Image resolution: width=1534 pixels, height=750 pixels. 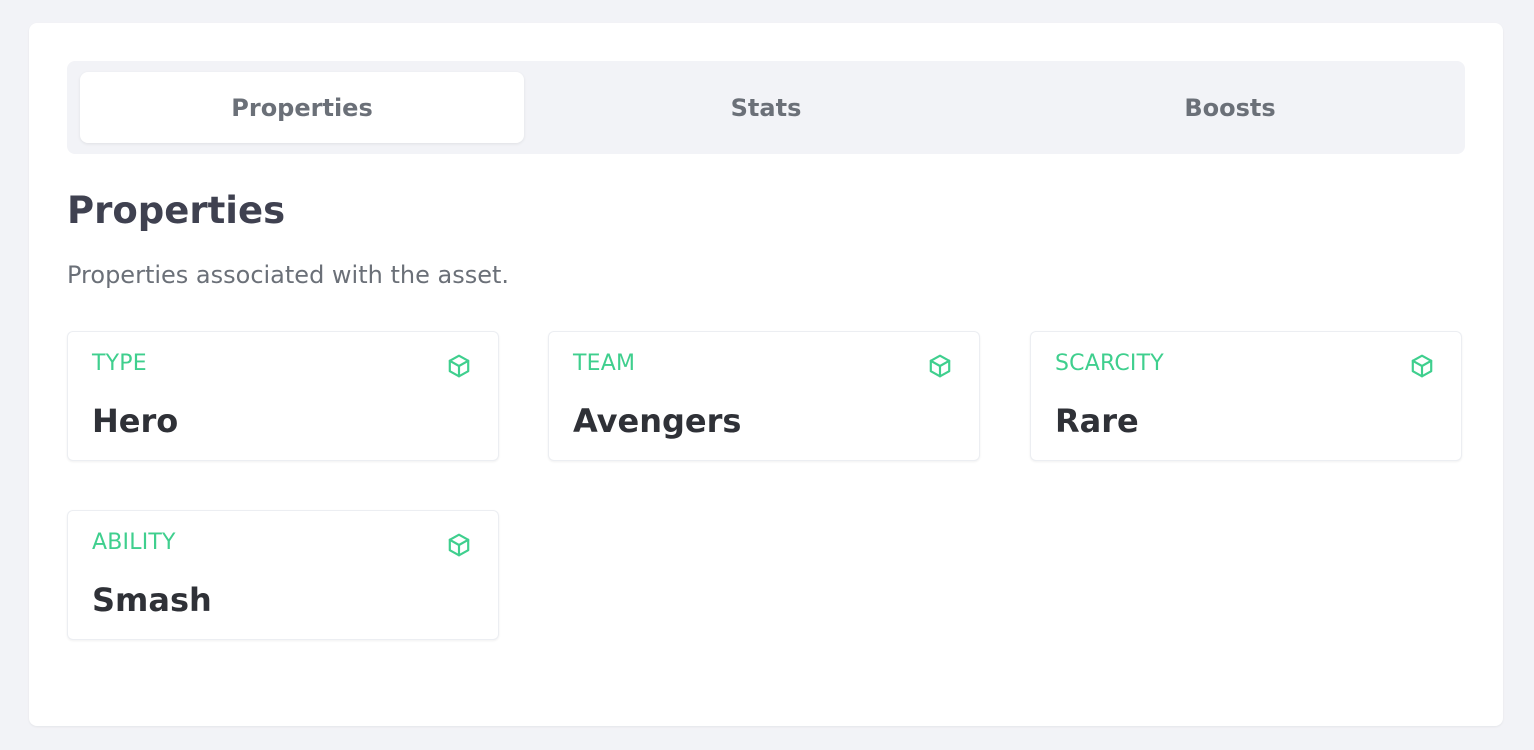 What do you see at coordinates (604, 363) in the screenshot?
I see `property-label: TEAM` at bounding box center [604, 363].